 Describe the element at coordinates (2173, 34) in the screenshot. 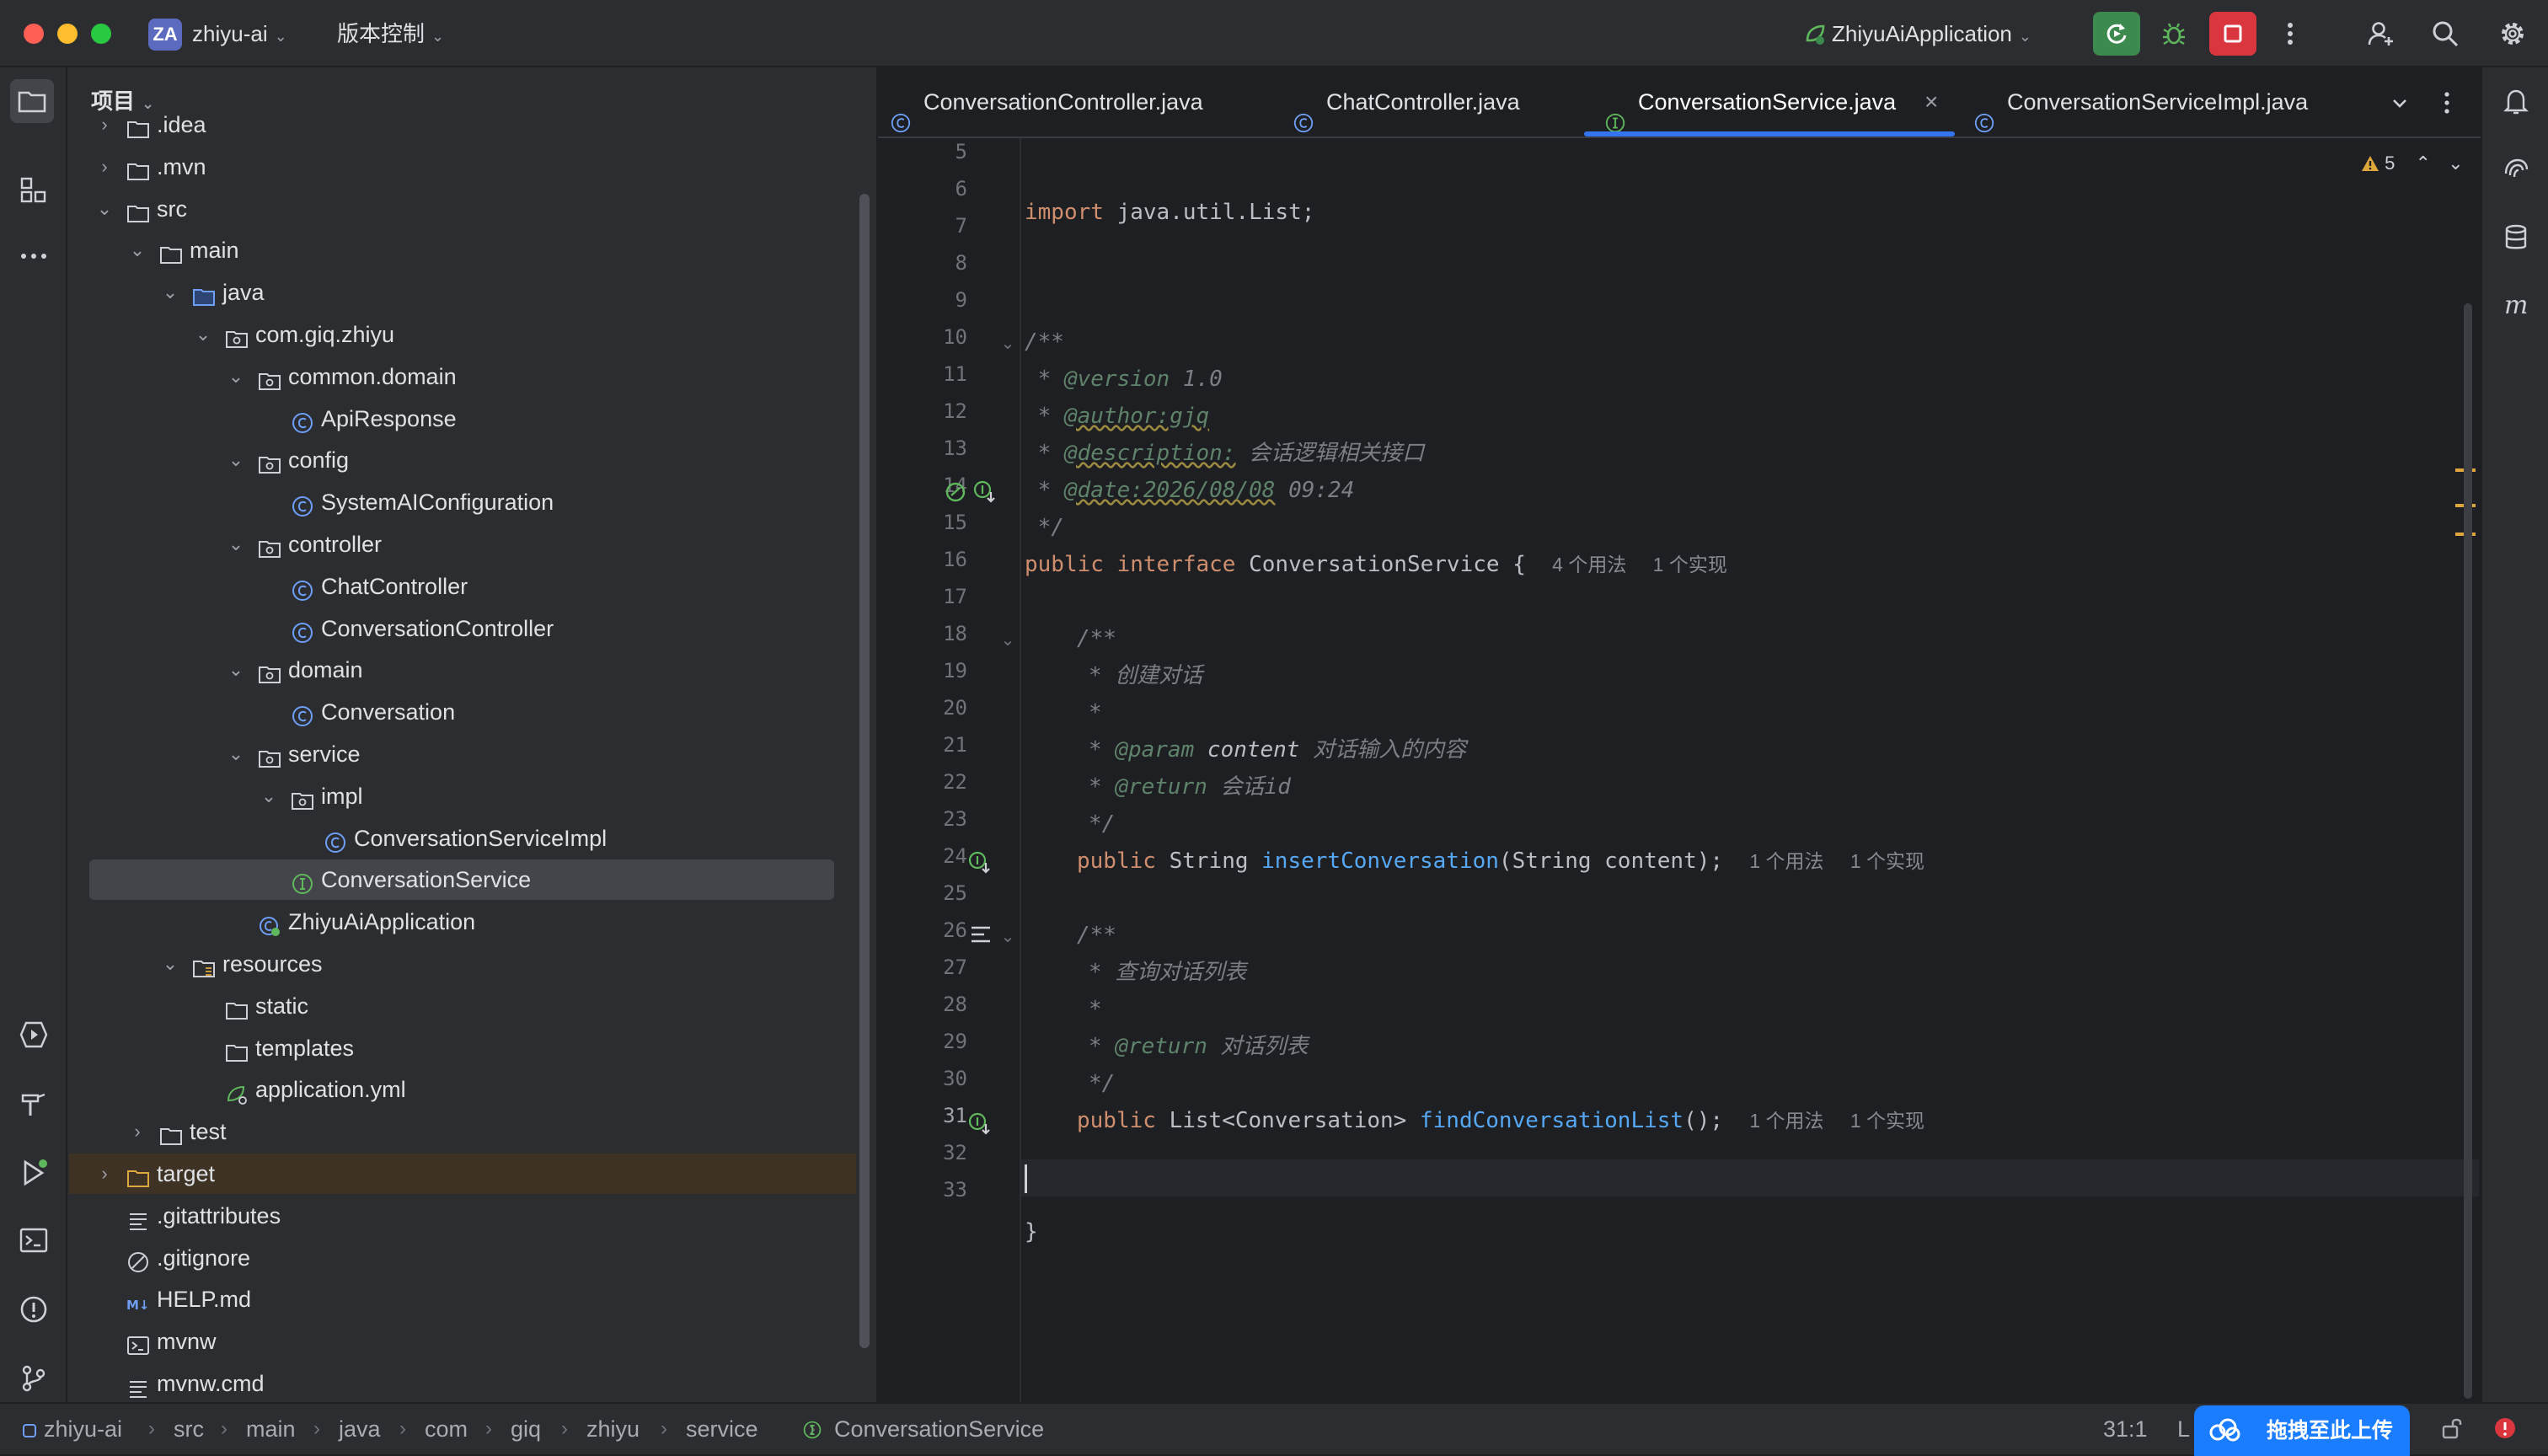

I see `debug-button` at that location.